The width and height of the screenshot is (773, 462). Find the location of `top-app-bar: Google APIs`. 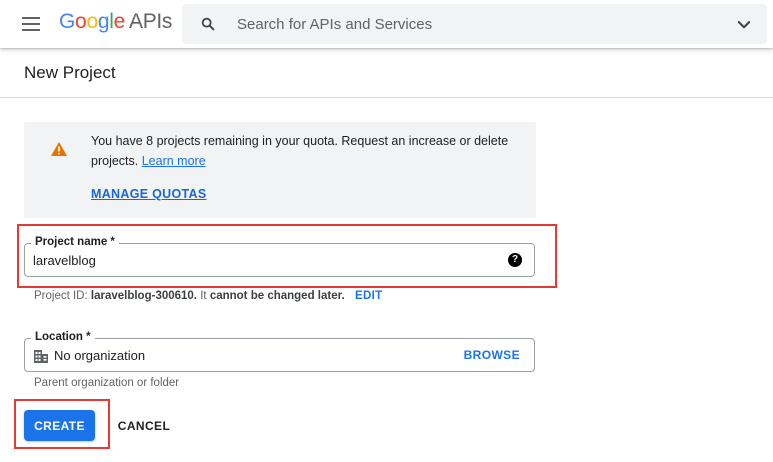

top-app-bar: Google APIs is located at coordinates (386, 24).